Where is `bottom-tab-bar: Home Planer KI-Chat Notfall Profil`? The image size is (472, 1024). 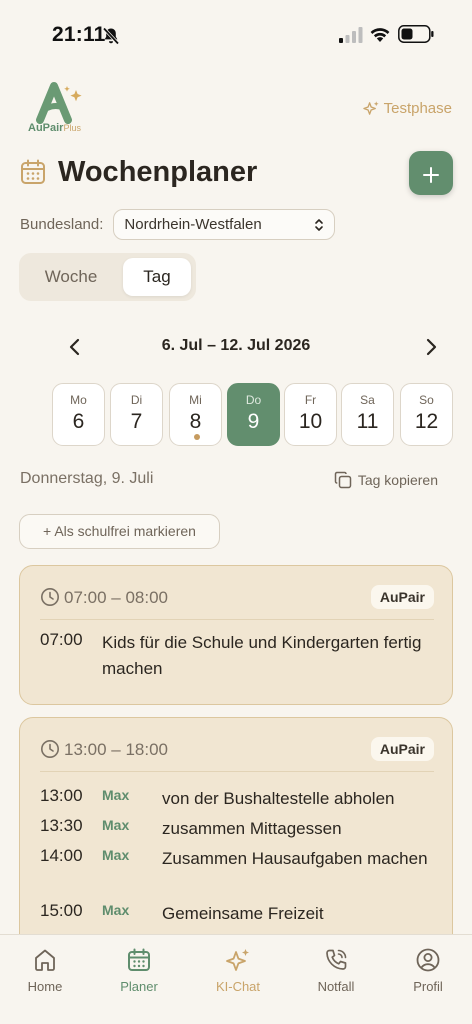
bottom-tab-bar: Home Planer KI-Chat Notfall Profil is located at coordinates (236, 979).